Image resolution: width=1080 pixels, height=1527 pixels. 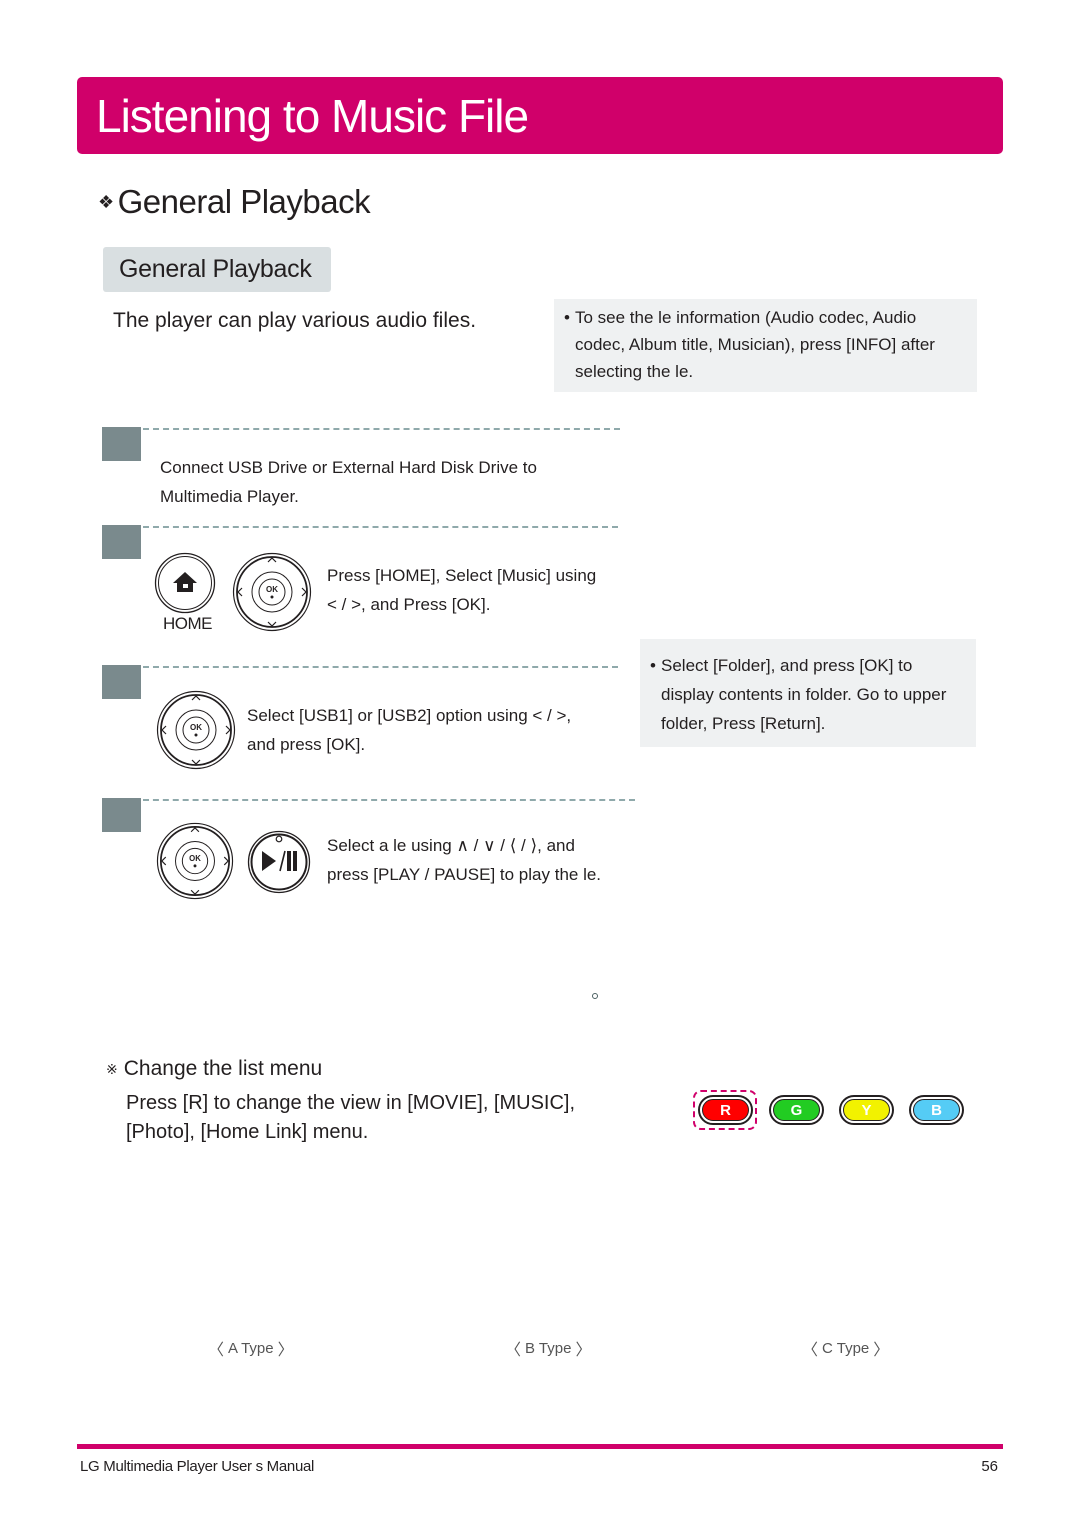 I want to click on change-list-heading: ※ Change the list menu, so click(x=214, y=1069).